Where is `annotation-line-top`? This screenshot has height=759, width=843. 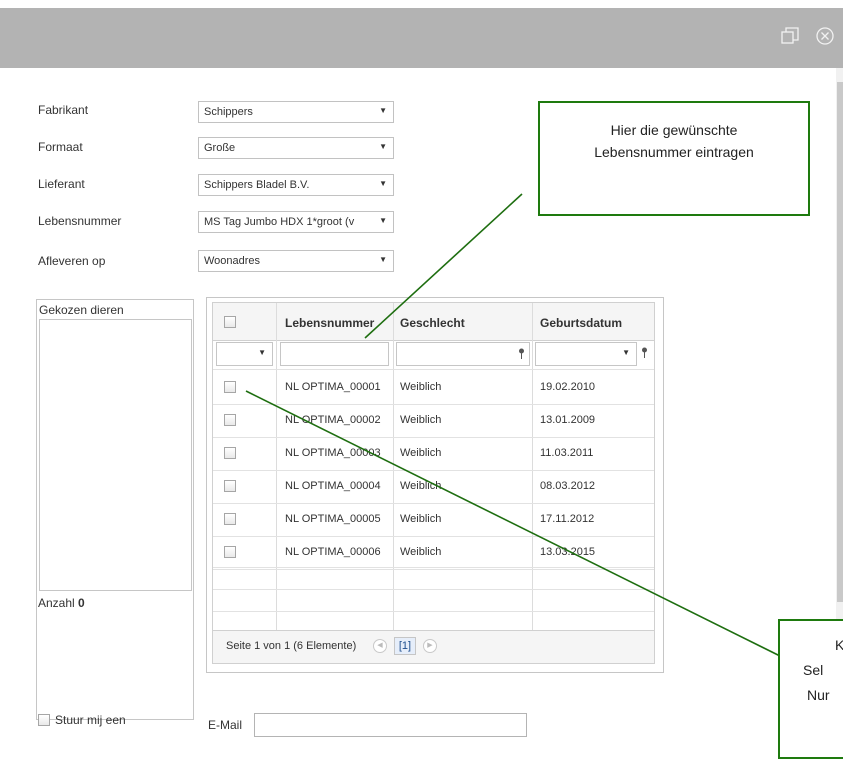 annotation-line-top is located at coordinates (443, 266).